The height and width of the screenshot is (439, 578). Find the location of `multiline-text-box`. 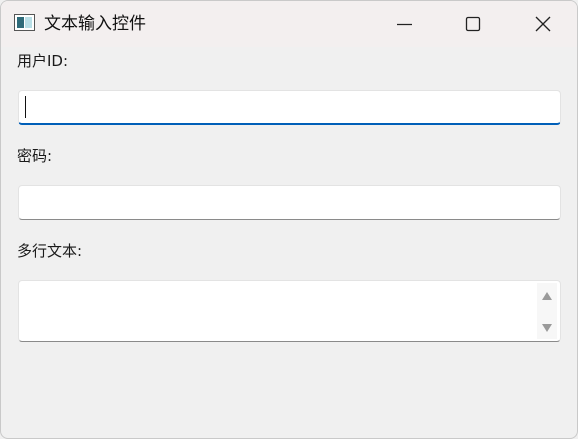

multiline-text-box is located at coordinates (289, 311).